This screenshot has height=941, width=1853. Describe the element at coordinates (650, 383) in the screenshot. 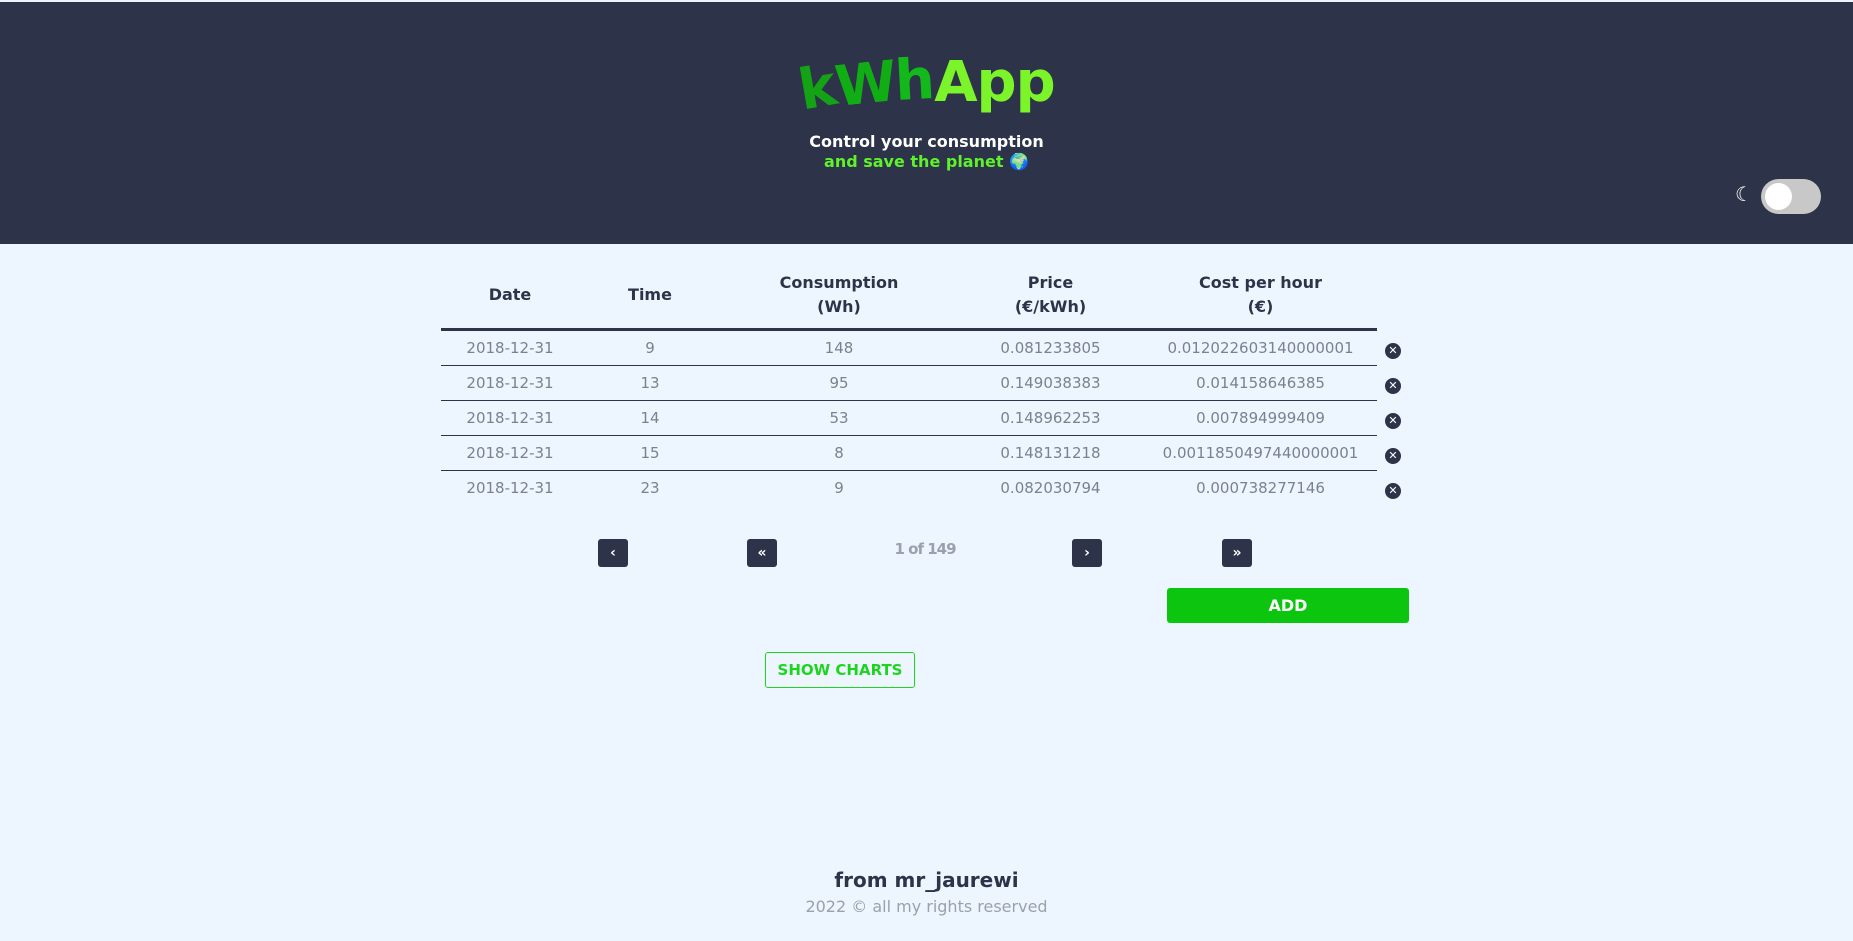

I see `cell-time: 13` at that location.